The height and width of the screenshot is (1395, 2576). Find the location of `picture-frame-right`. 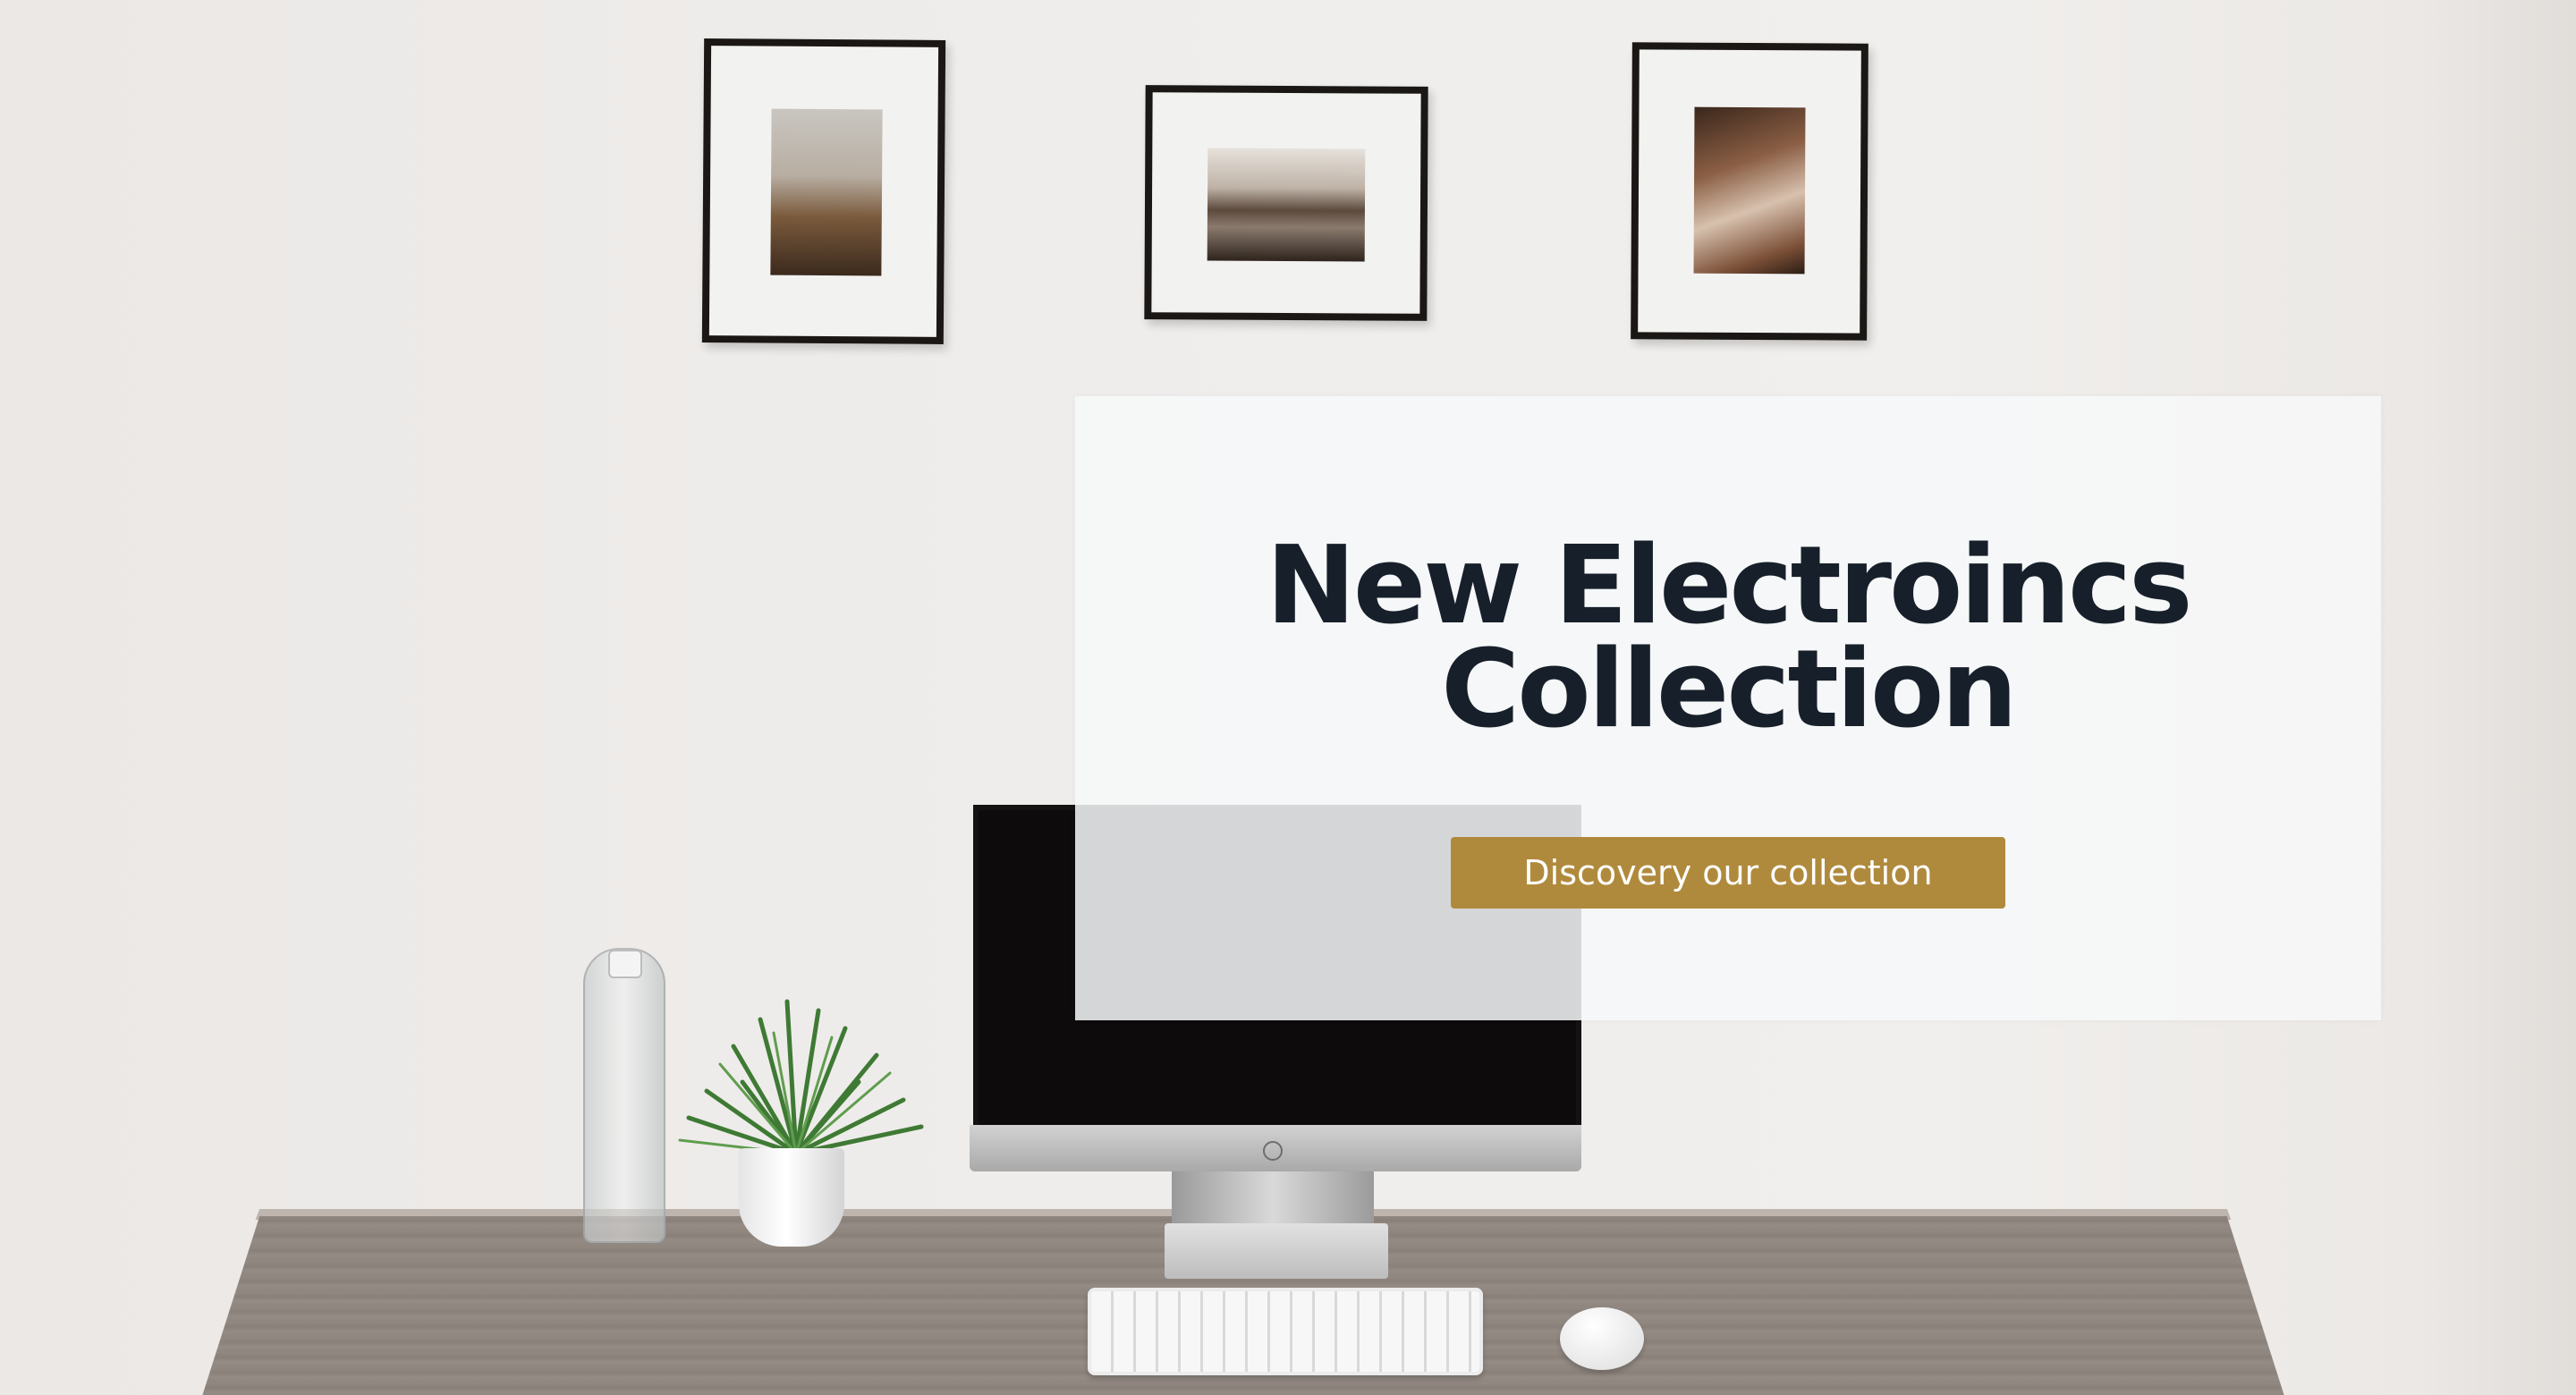

picture-frame-right is located at coordinates (1749, 191).